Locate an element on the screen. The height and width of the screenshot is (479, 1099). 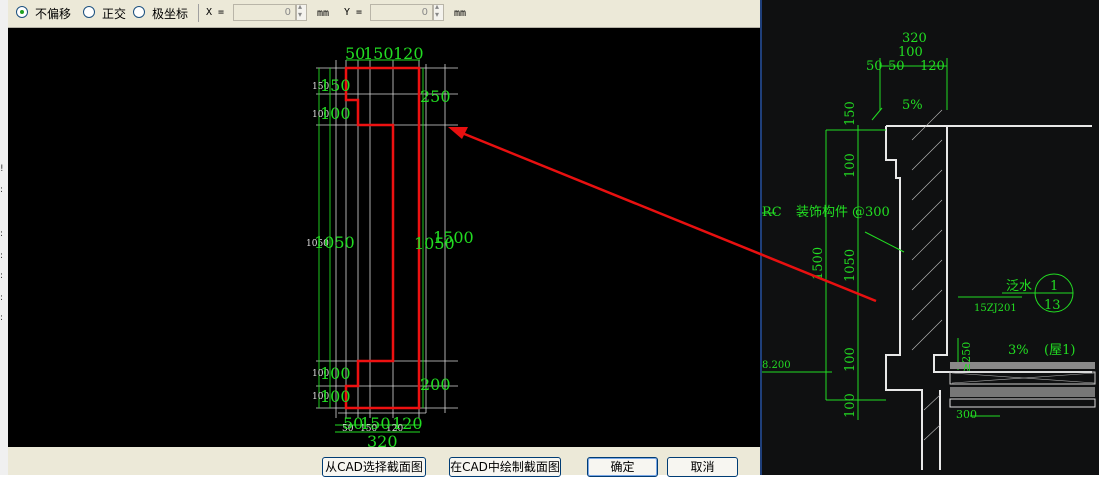
annotation-arrow-layer is located at coordinates (662, 215).